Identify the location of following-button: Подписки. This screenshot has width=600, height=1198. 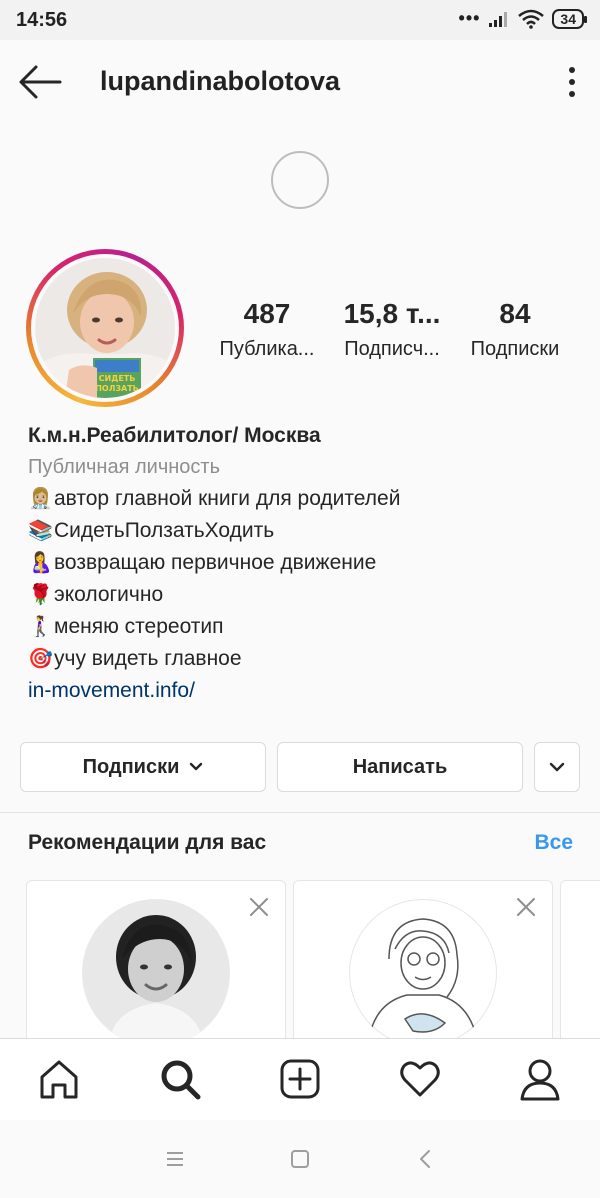
(143, 767).